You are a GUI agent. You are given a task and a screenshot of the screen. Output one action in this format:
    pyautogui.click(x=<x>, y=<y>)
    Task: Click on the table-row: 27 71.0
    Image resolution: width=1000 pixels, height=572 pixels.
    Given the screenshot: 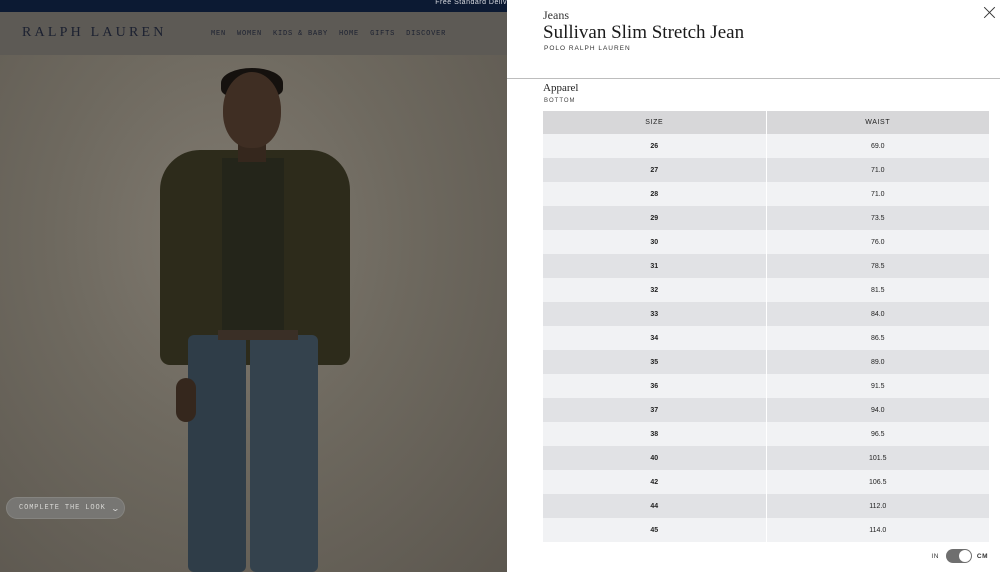 What is the action you would take?
    pyautogui.click(x=766, y=170)
    